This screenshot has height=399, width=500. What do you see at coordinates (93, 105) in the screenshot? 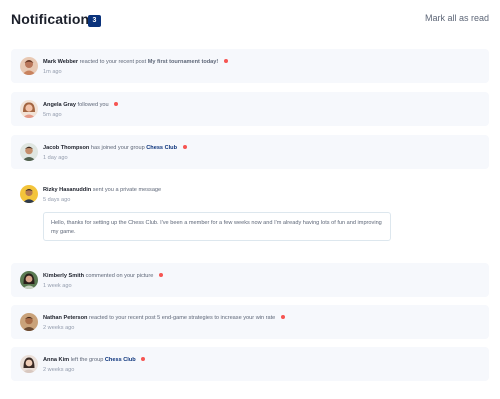
I see `notification-action: followed you` at bounding box center [93, 105].